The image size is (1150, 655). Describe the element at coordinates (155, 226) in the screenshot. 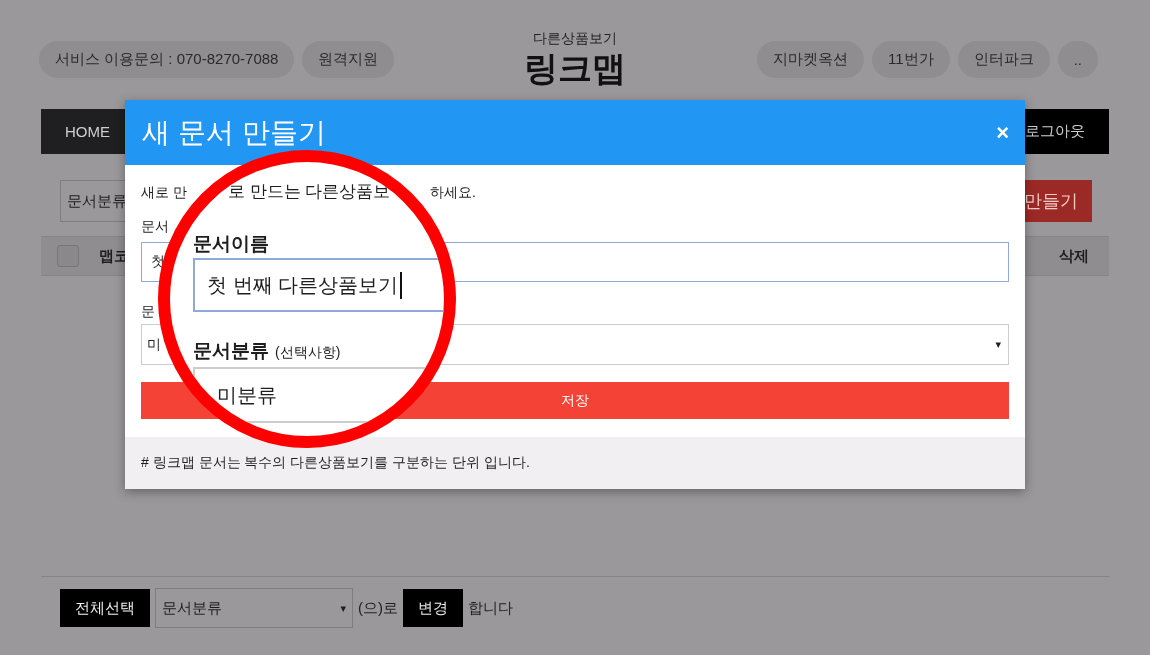

I see `field-label: 문서` at that location.